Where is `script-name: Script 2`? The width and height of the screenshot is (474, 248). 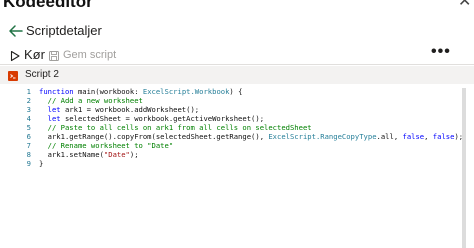 script-name: Script 2 is located at coordinates (42, 74).